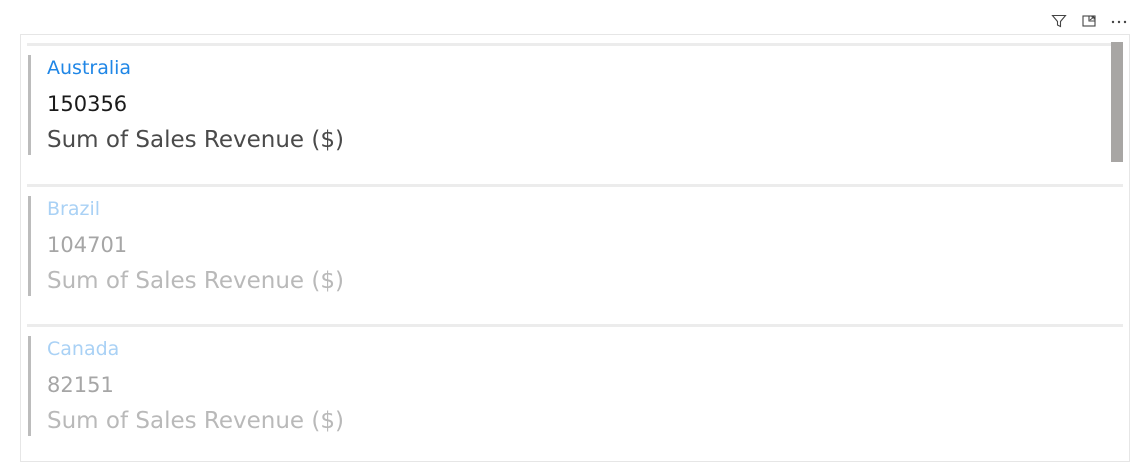 This screenshot has width=1142, height=470. I want to click on visual-header-icons, so click(1089, 21).